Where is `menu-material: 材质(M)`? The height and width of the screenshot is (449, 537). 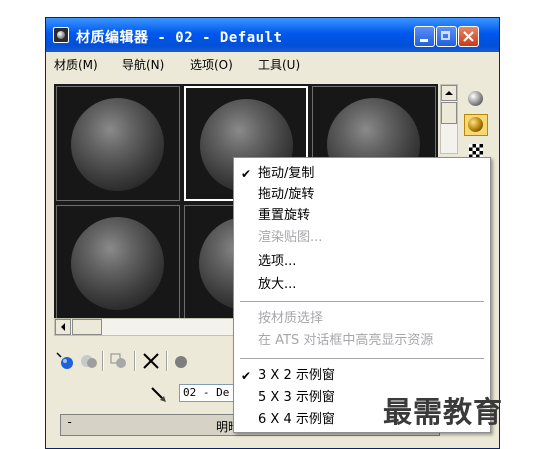 menu-material: 材质(M) is located at coordinates (76, 64).